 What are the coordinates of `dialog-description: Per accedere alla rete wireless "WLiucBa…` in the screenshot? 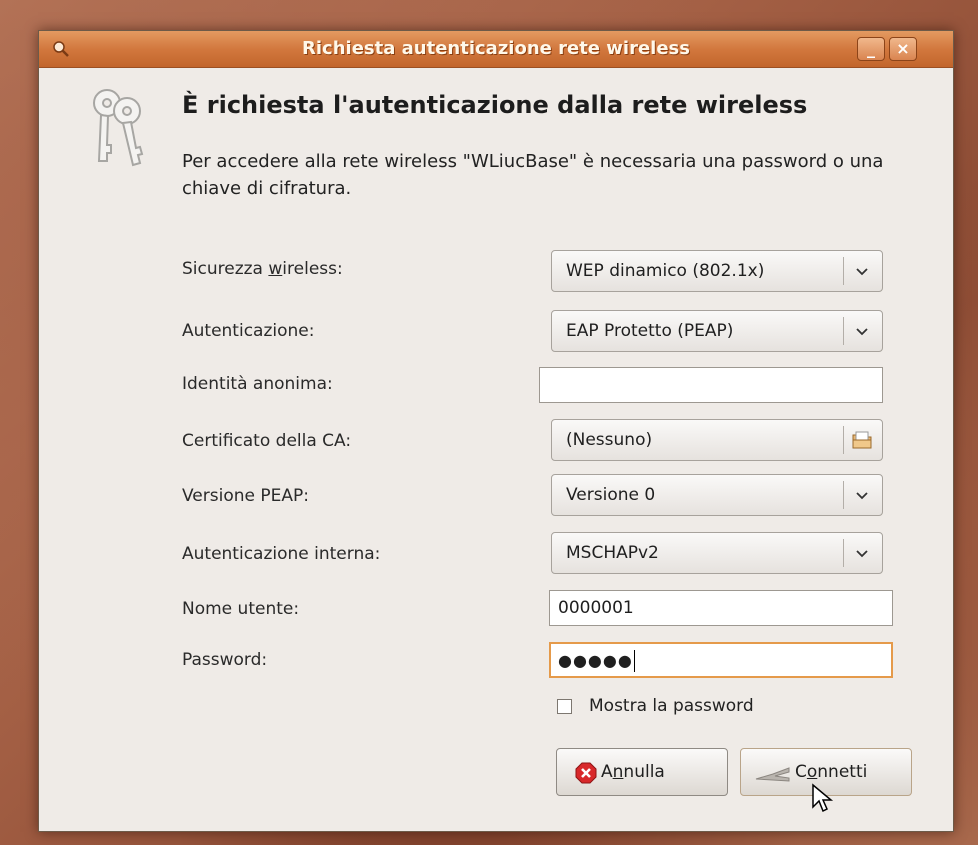 It's located at (533, 175).